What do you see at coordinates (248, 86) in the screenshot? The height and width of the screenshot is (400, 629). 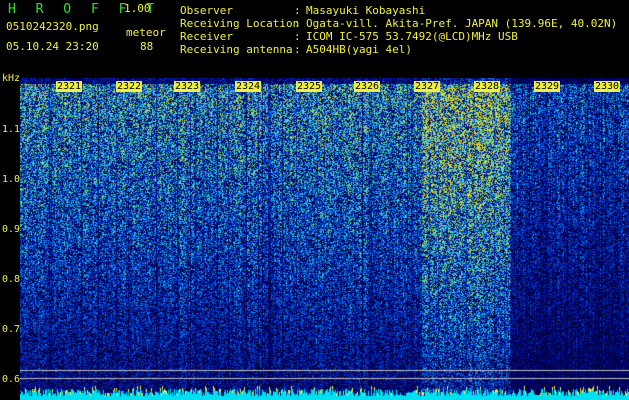 I see `x-tick-label: 2324` at bounding box center [248, 86].